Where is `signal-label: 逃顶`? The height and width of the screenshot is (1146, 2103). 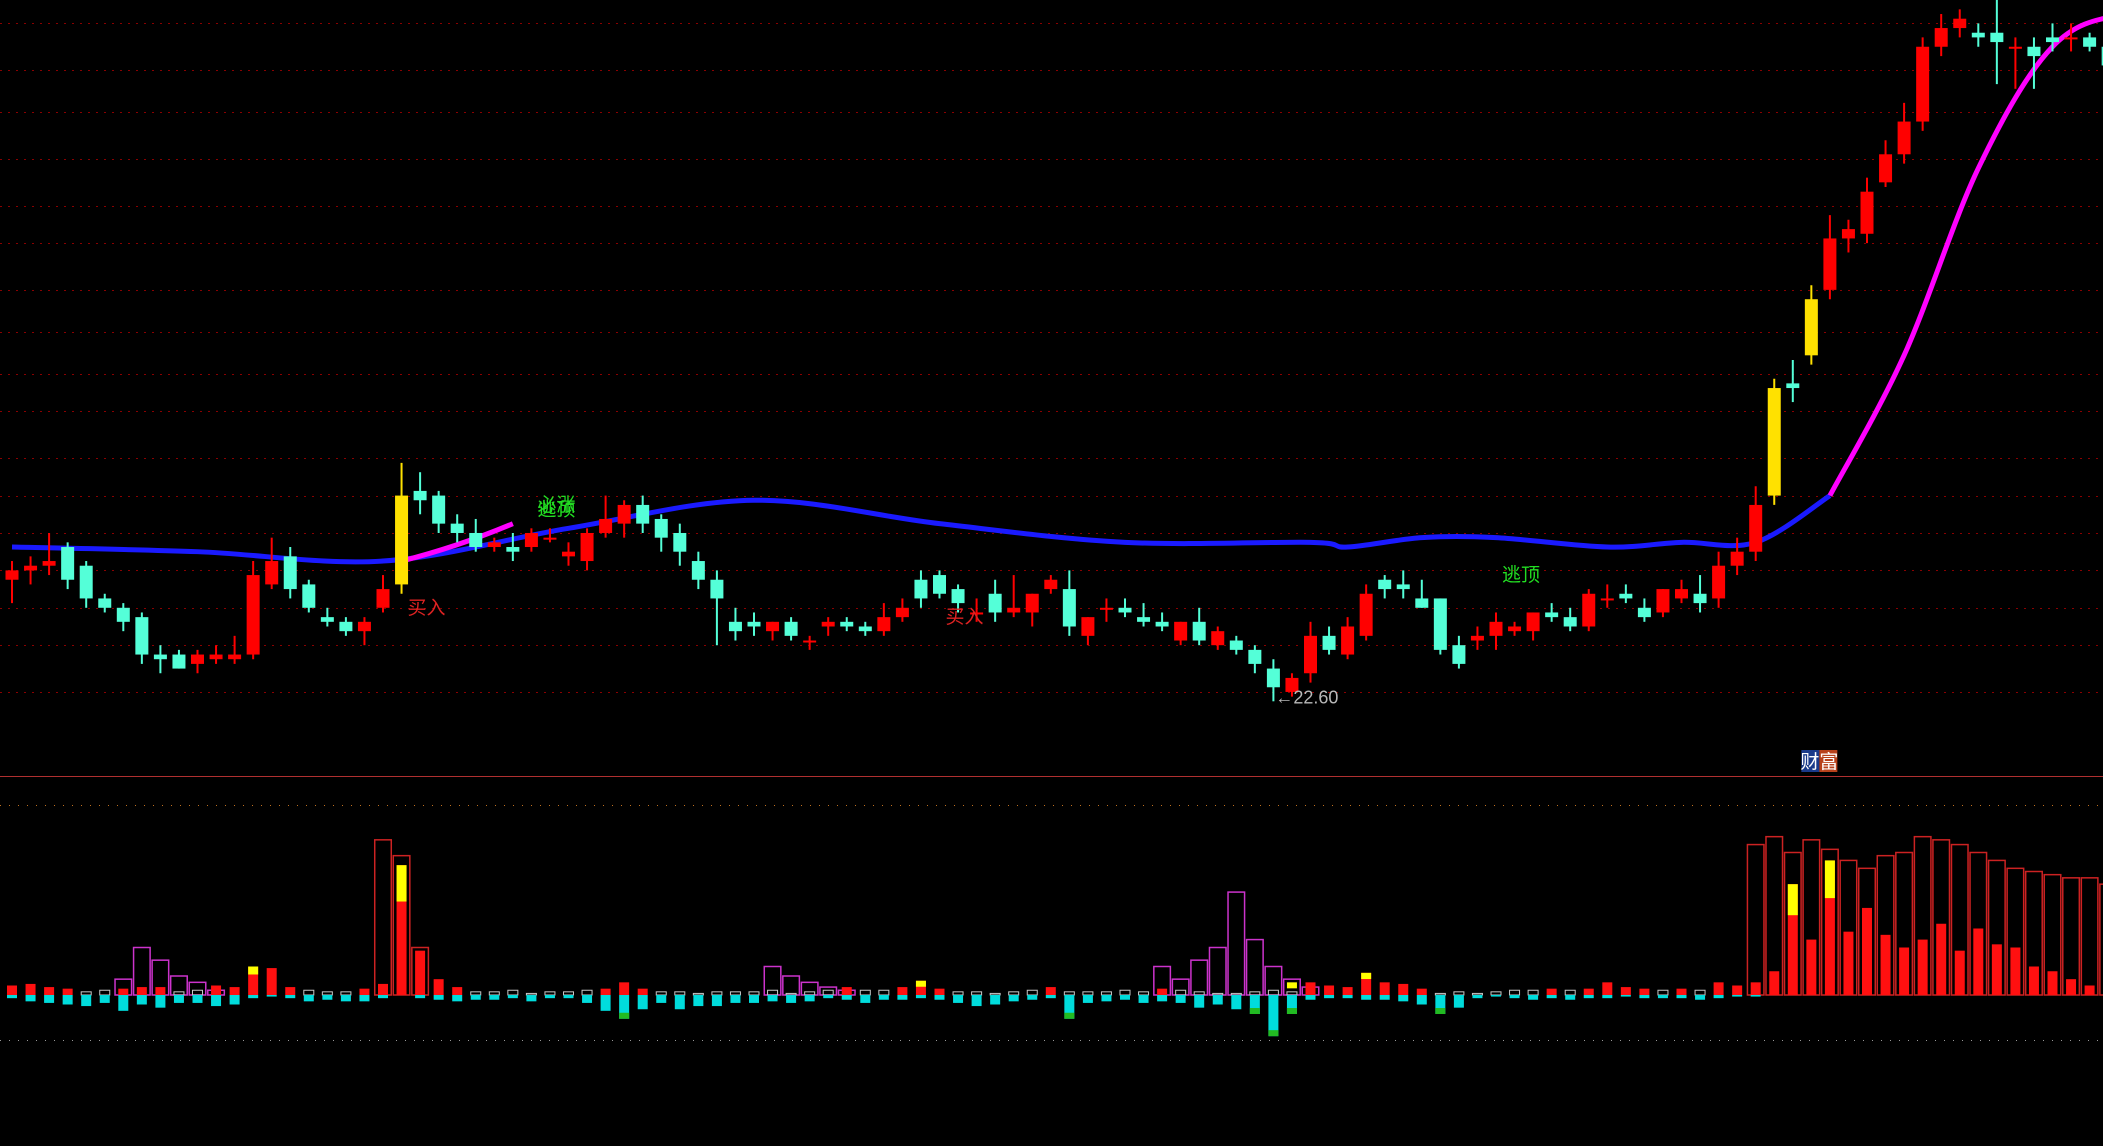 signal-label: 逃顶 is located at coordinates (1521, 575).